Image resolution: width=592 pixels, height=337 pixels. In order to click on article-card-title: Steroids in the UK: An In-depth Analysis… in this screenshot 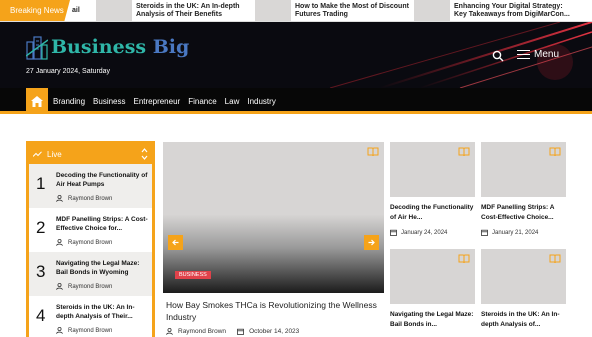, I will do `click(523, 320)`.